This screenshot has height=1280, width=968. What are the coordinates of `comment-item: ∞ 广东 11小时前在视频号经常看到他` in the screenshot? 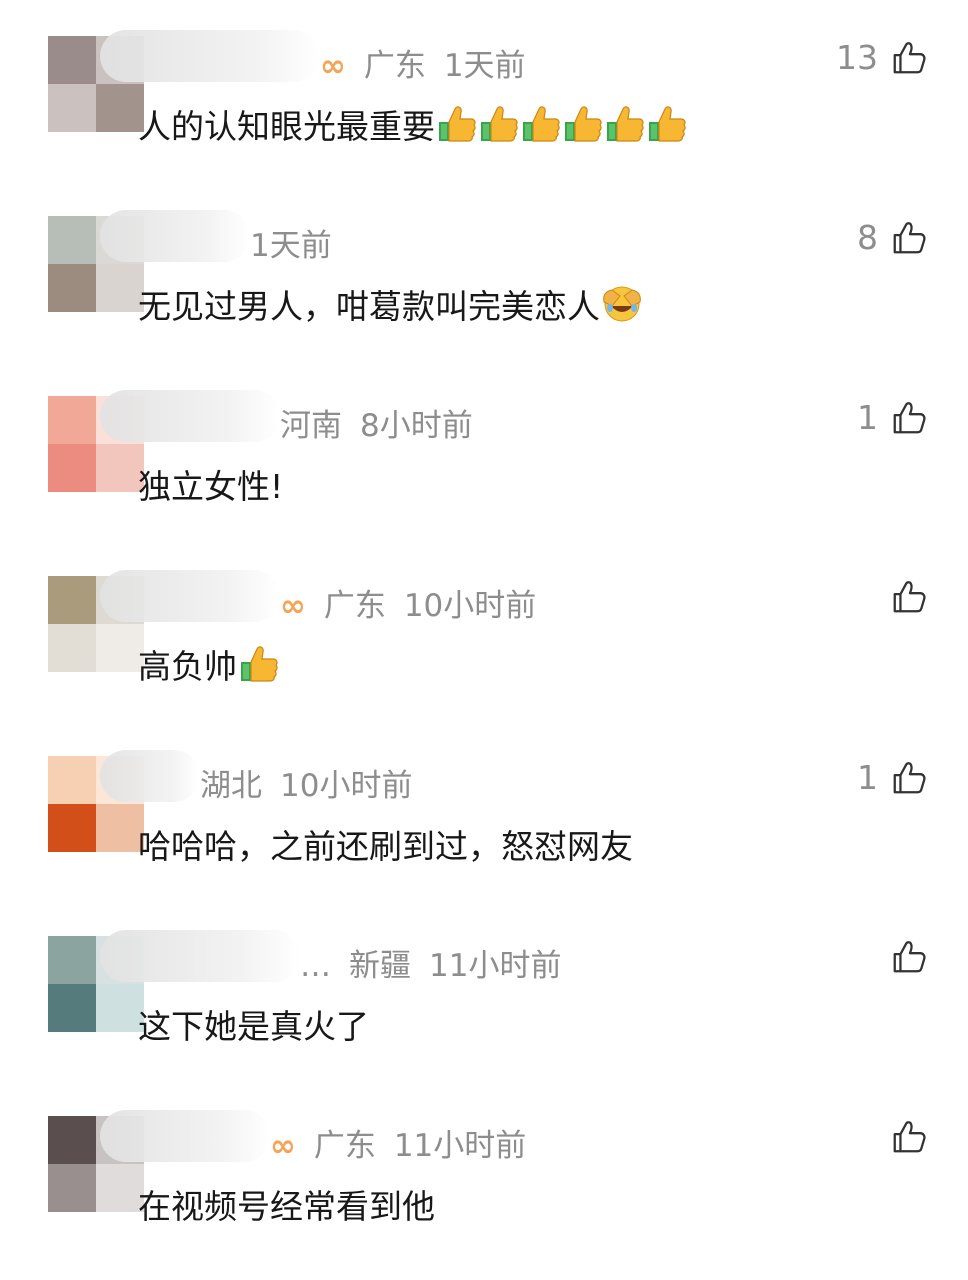 It's located at (484, 1190).